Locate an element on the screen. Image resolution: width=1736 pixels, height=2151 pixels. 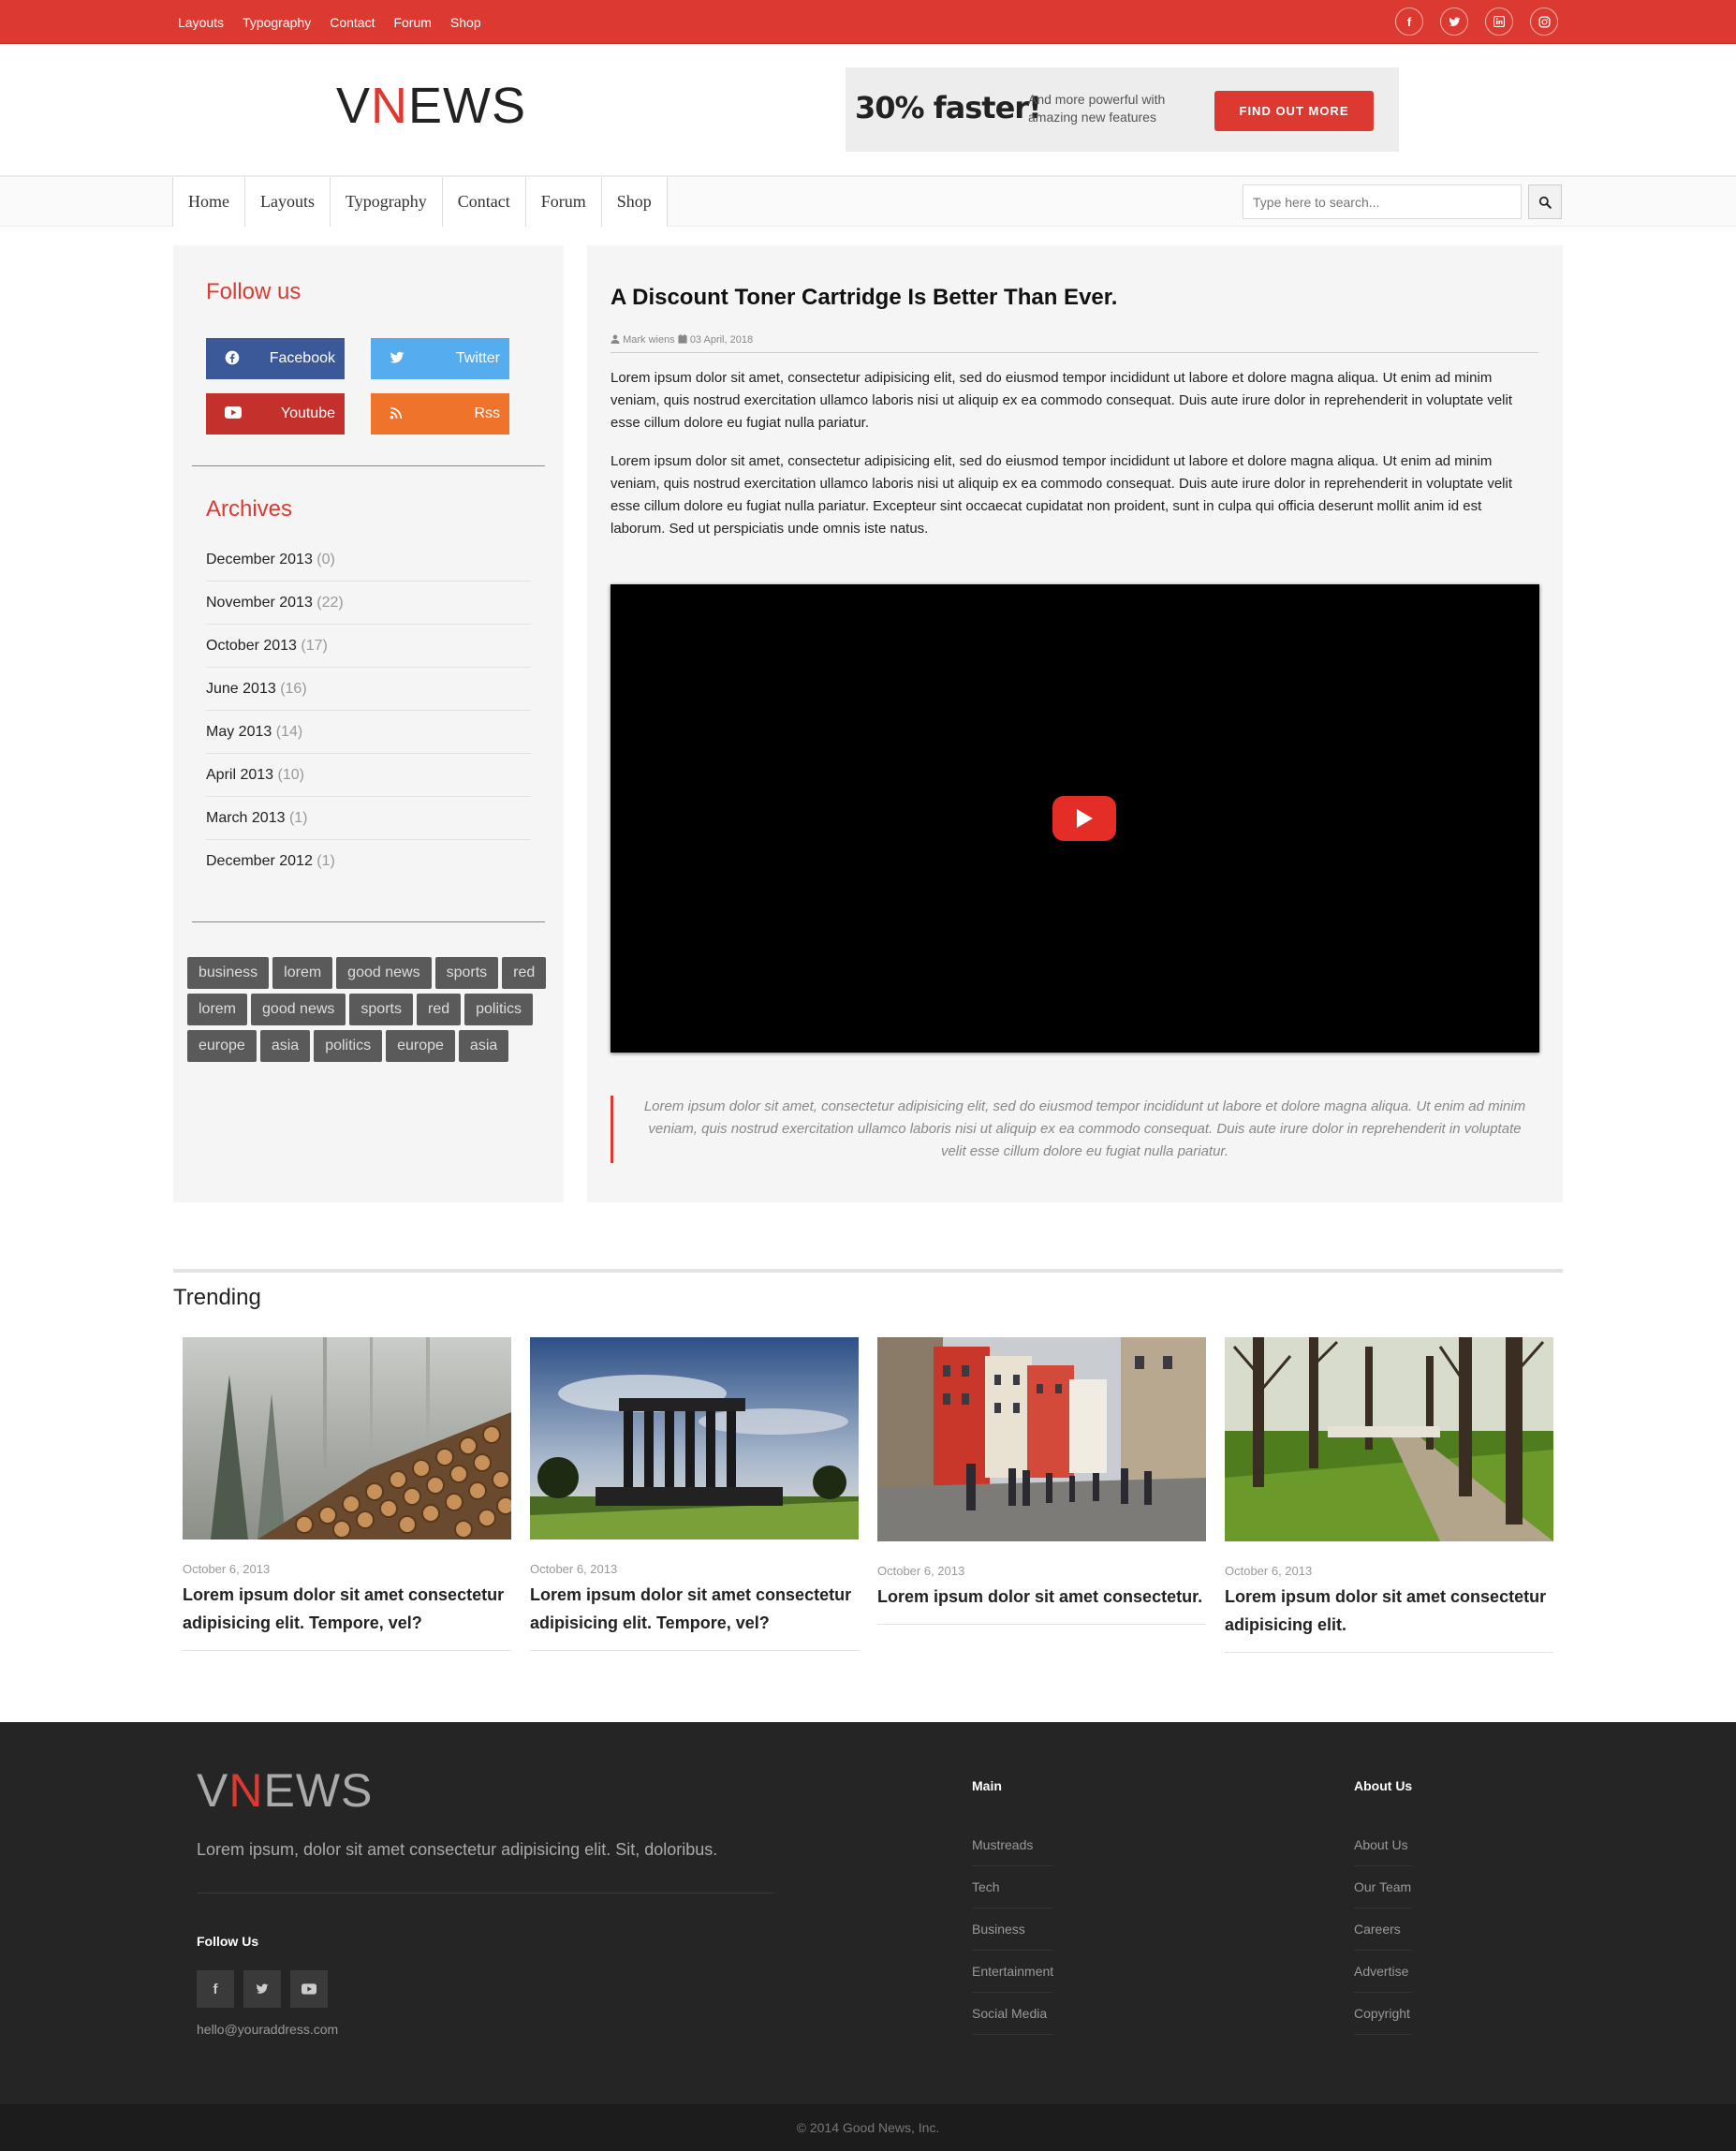
top-link-typography: Typography is located at coordinates (277, 22).